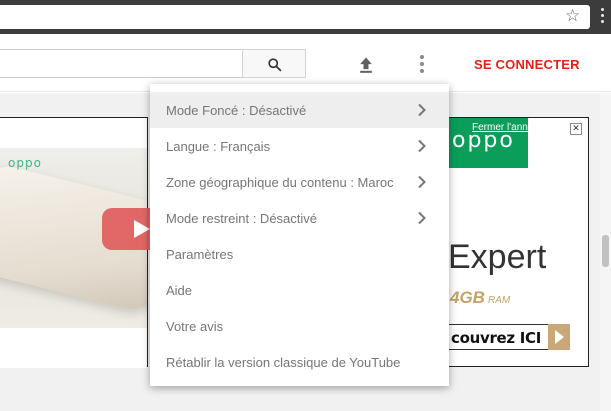 This screenshot has height=411, width=611. I want to click on browser-menu-icon, so click(602, 17).